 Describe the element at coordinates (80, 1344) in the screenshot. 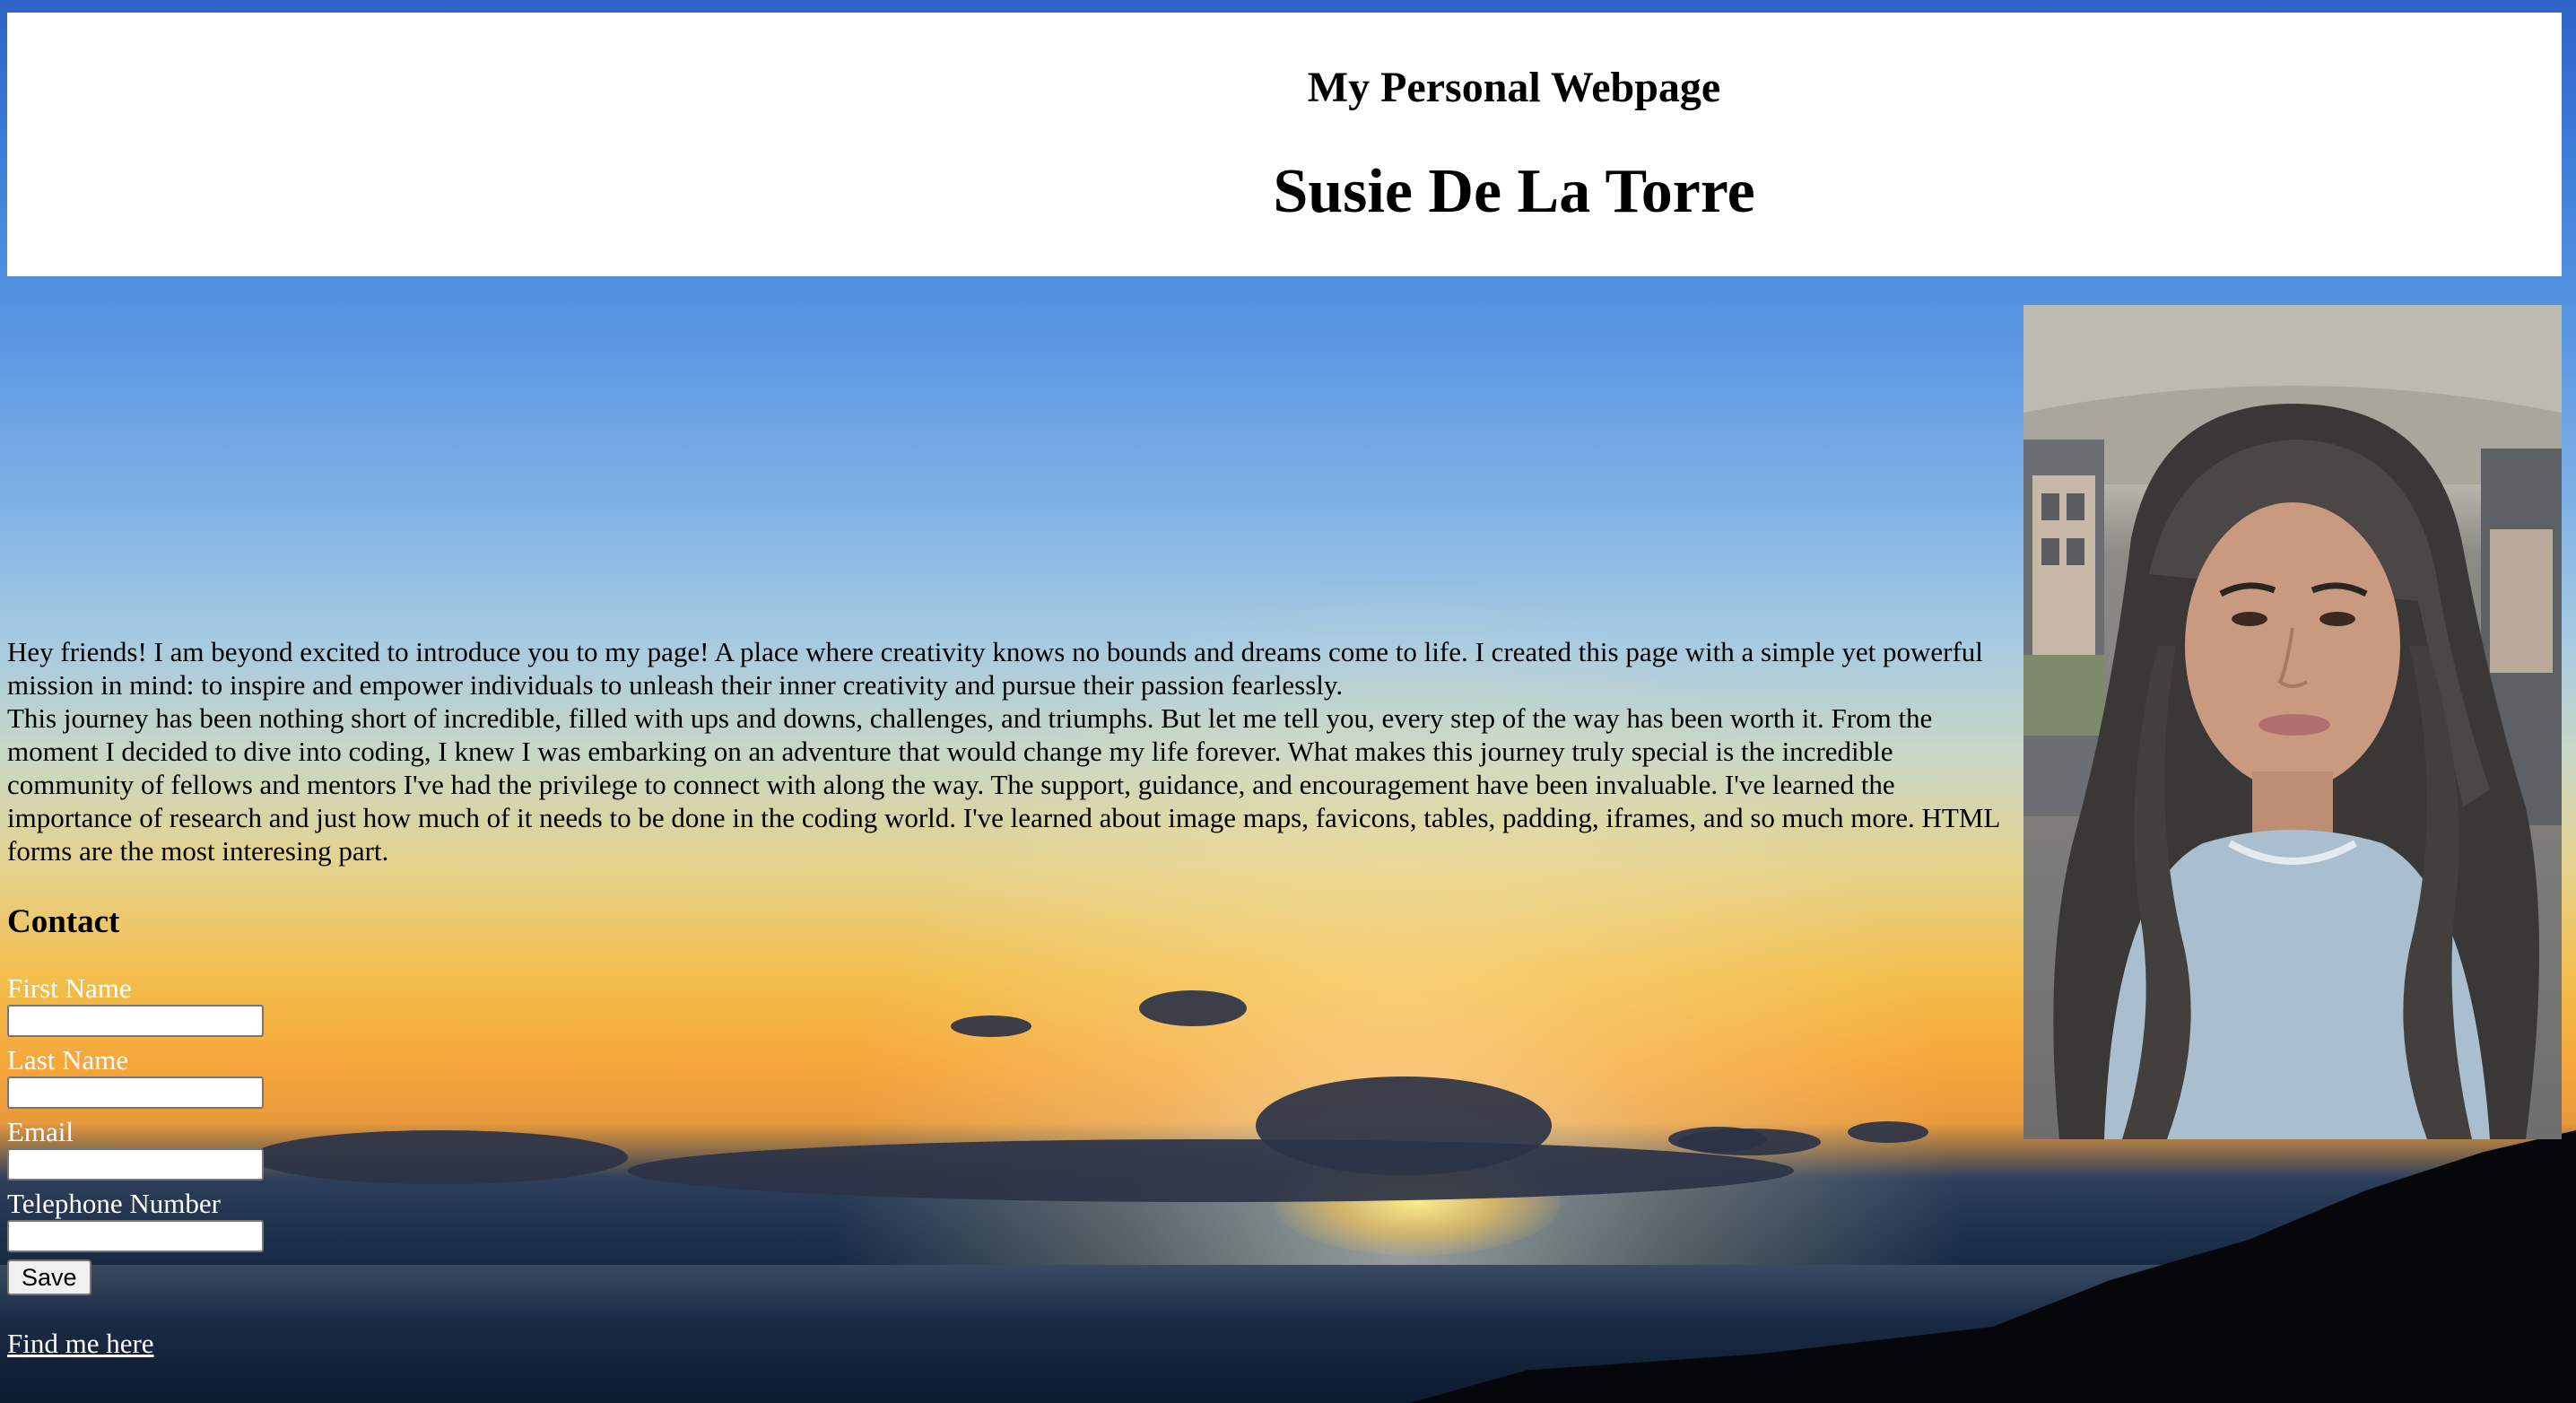

I see `find-me-link: Find me here` at that location.